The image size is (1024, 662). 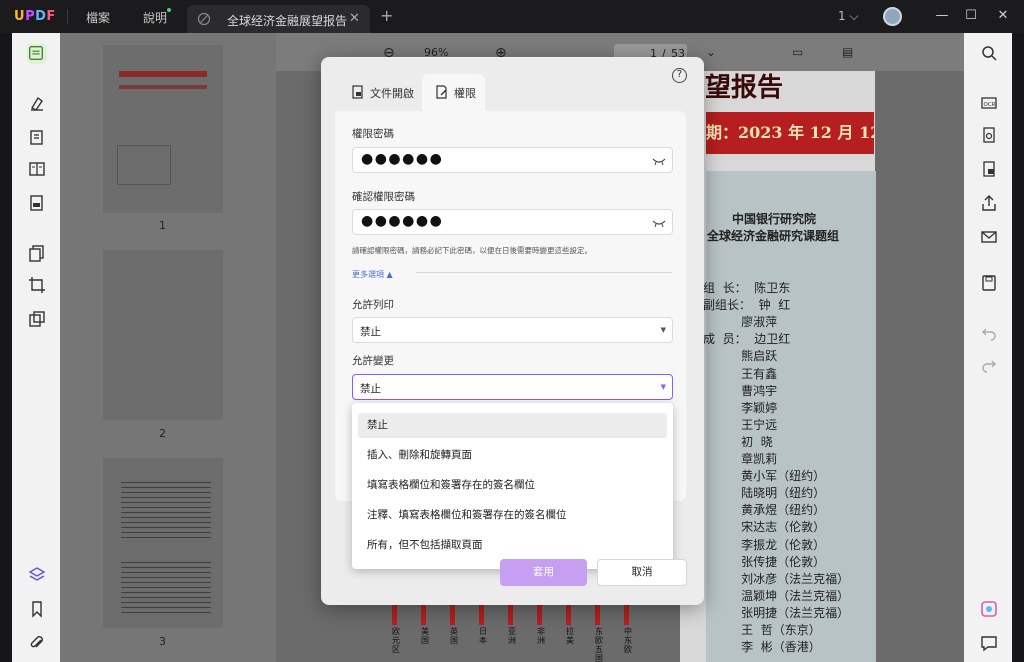 I want to click on more-options-toggle: 更多選項 ▲, so click(x=372, y=274).